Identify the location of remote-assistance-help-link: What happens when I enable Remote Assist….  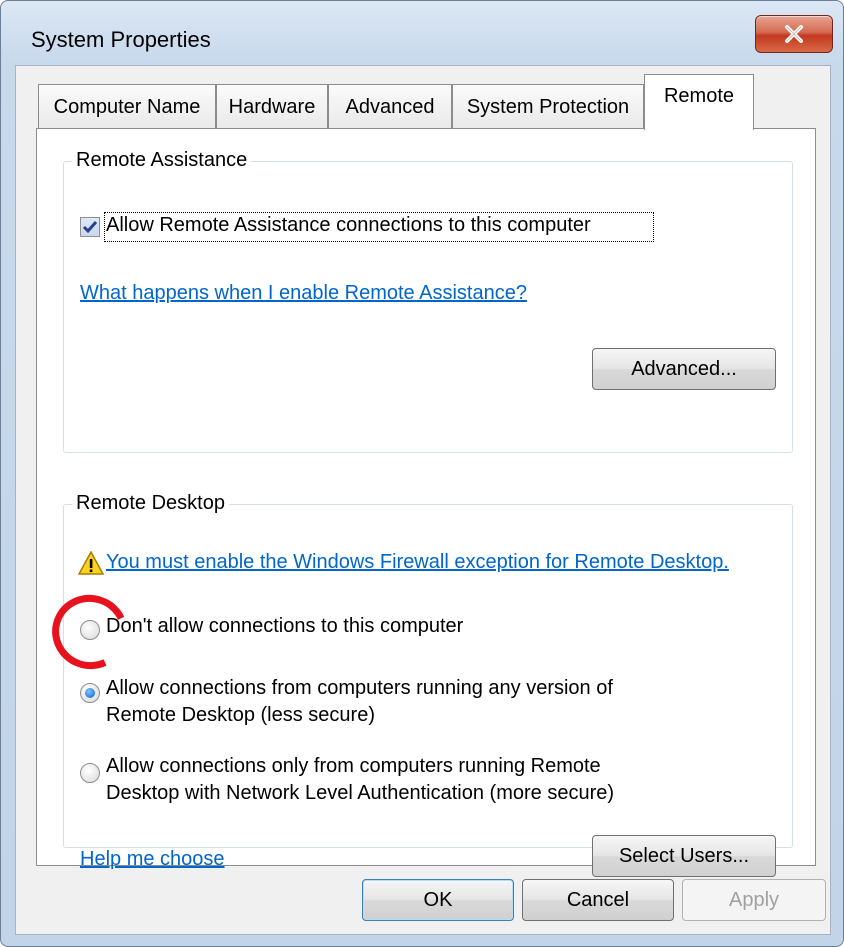
(303, 293).